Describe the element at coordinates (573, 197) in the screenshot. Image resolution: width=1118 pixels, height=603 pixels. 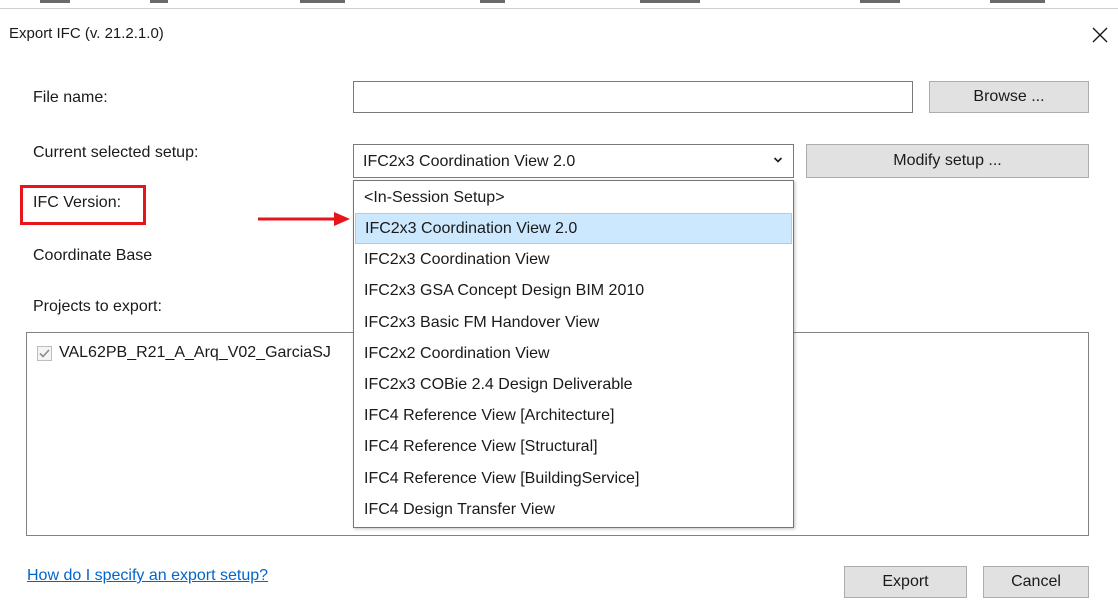
I see `dropdown-option: <In-Session Setup>` at that location.